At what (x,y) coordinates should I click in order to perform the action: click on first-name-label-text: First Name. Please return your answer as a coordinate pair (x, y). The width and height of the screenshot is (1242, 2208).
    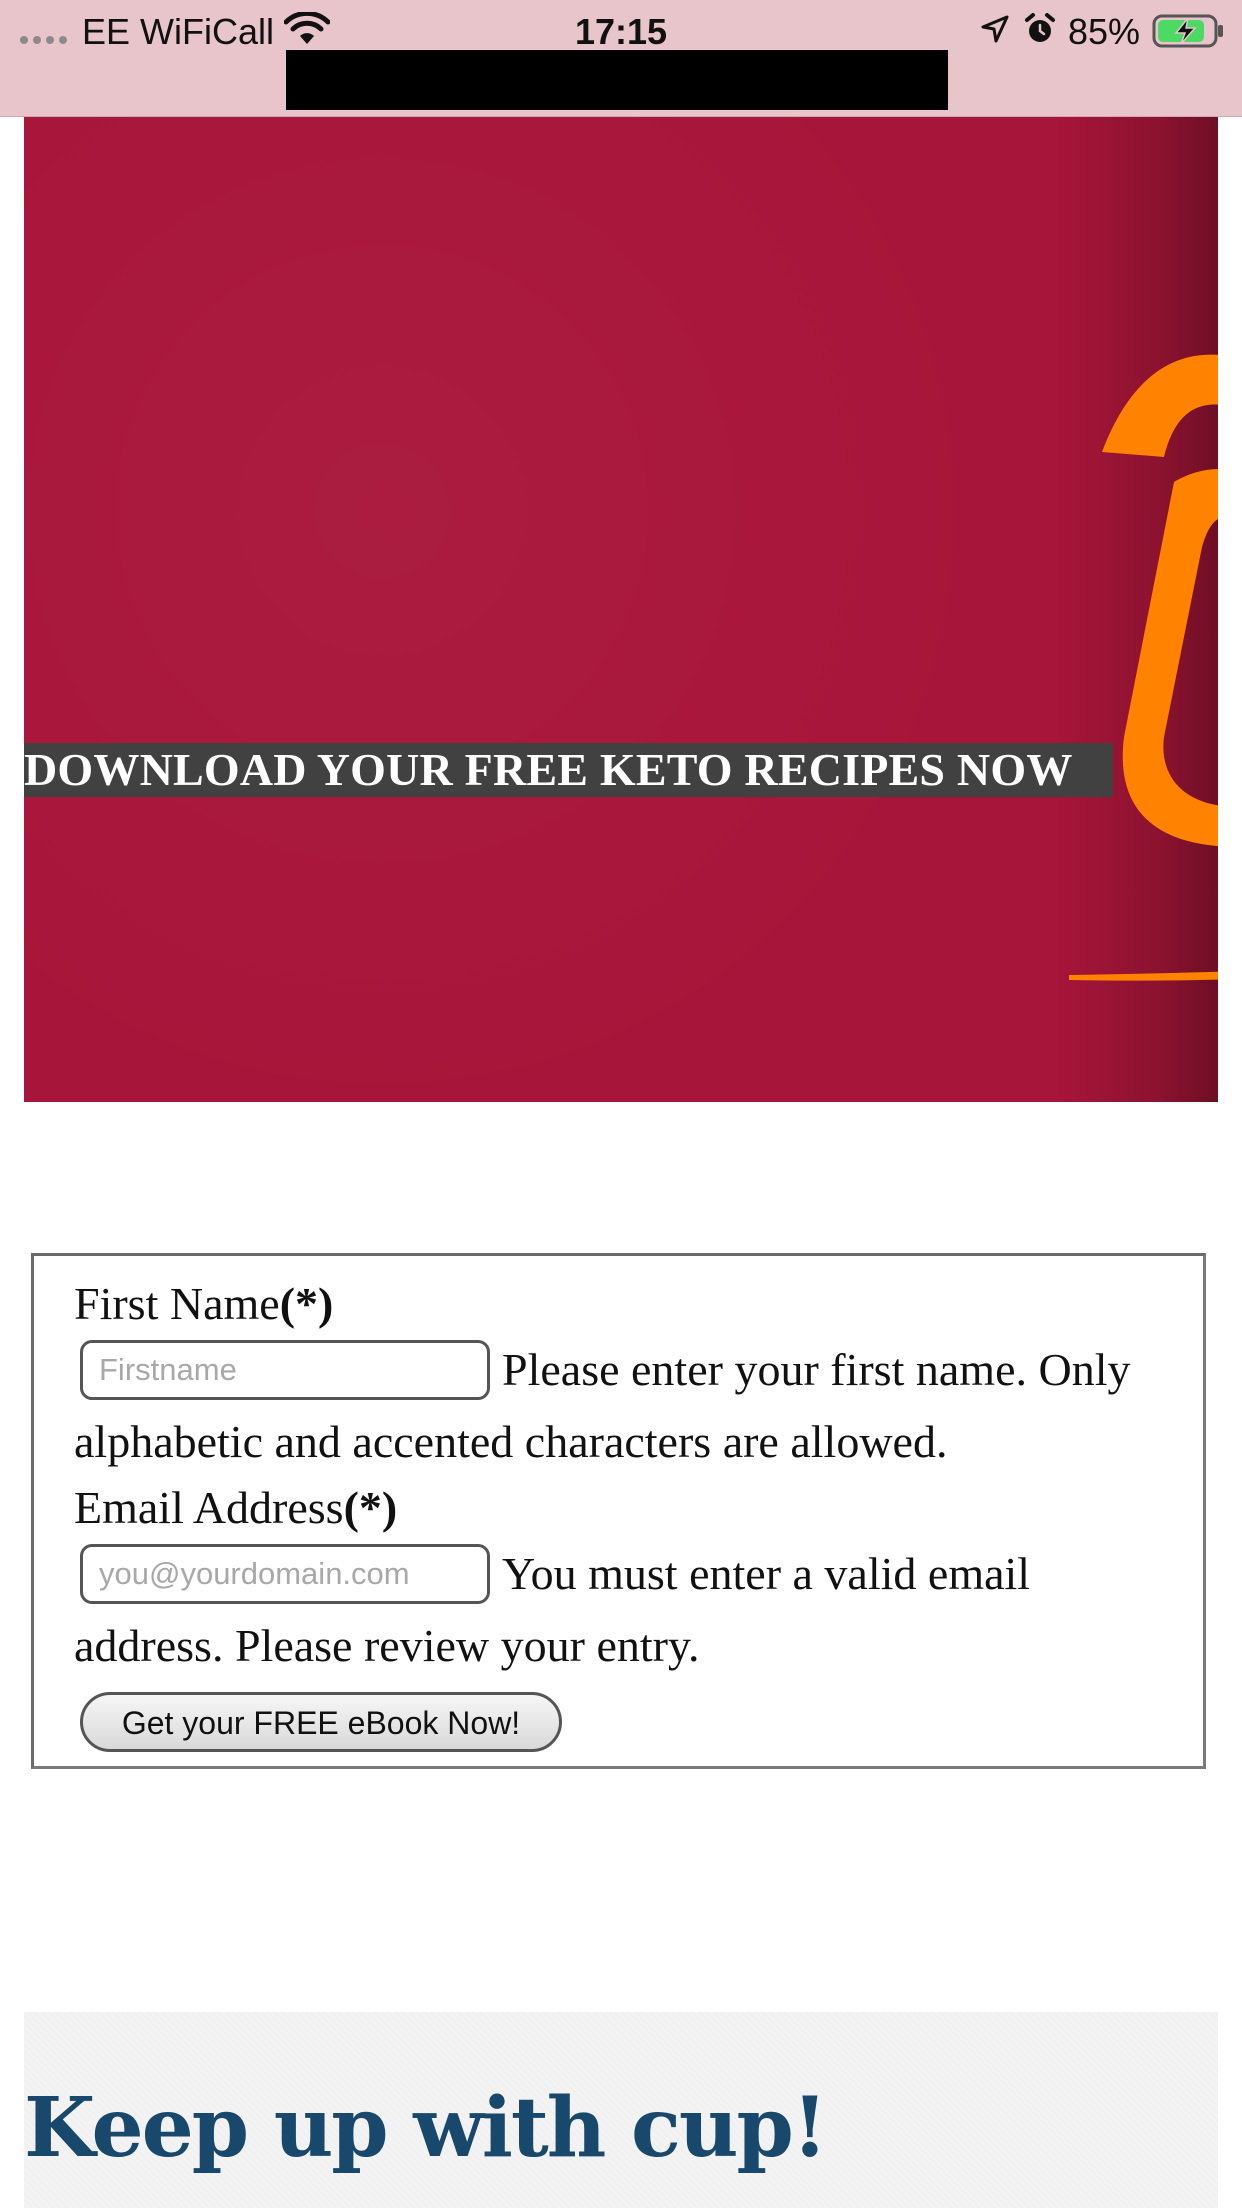
    Looking at the image, I should click on (177, 1303).